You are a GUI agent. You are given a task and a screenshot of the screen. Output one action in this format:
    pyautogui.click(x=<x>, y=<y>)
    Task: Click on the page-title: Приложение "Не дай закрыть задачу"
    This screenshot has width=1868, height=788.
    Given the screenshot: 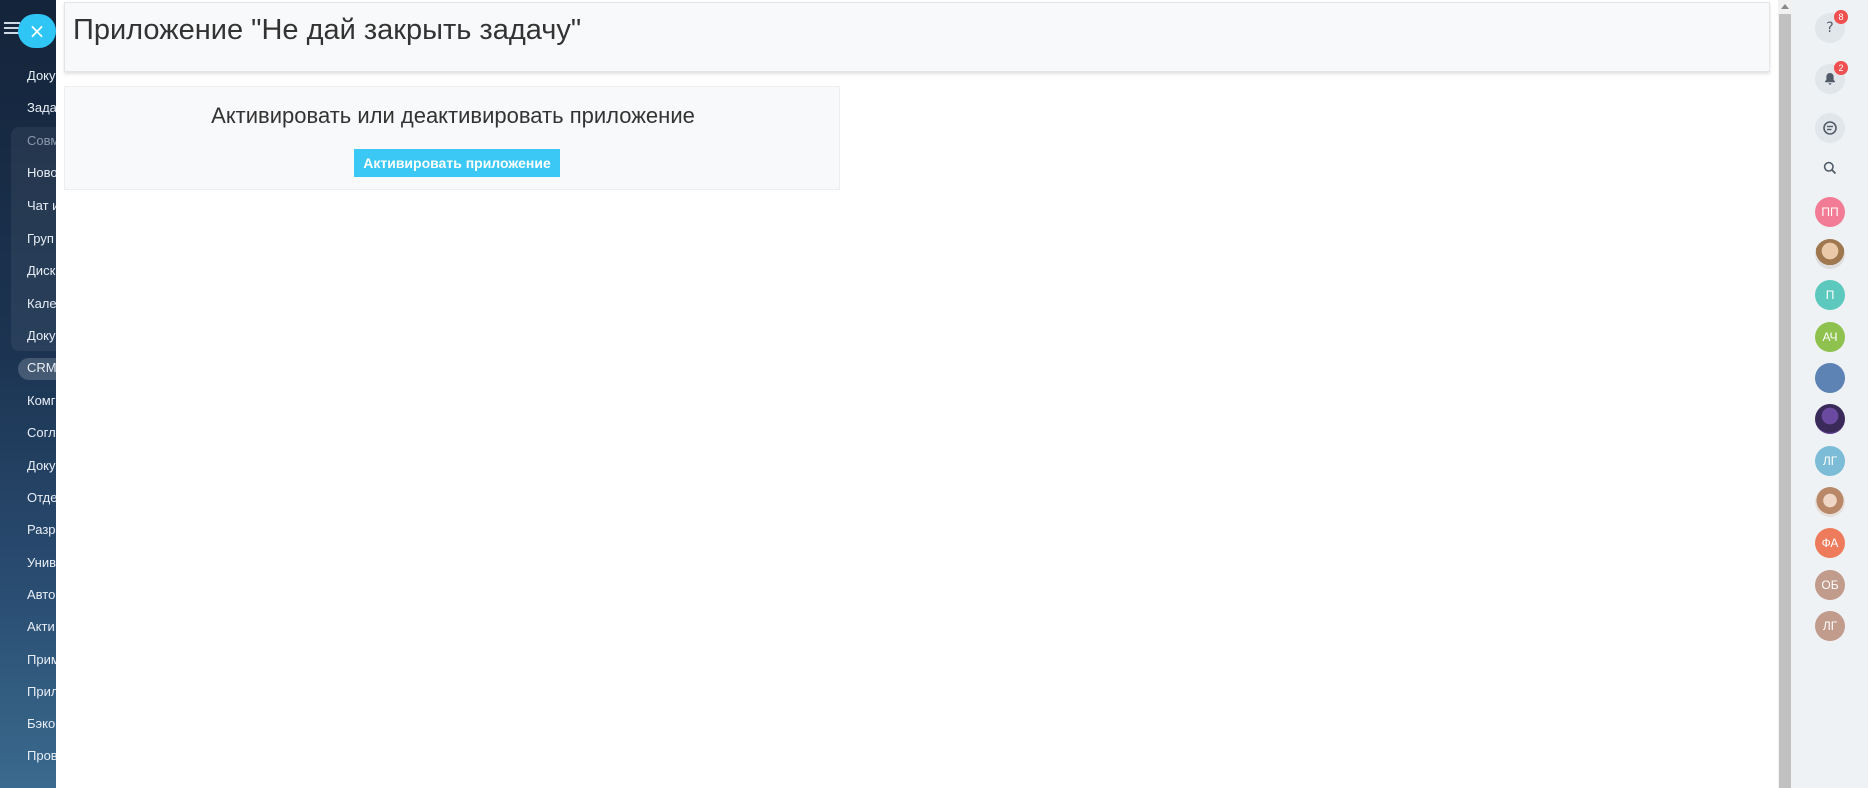 What is the action you would take?
    pyautogui.click(x=327, y=30)
    